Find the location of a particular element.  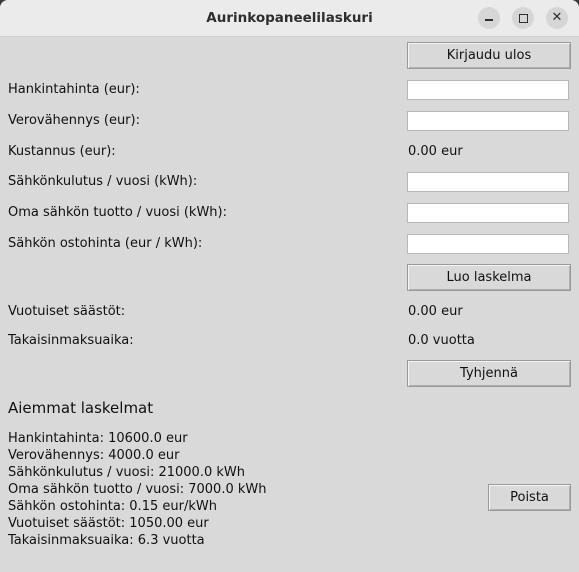

annual-savings-label: Vuotuiset säästöt: is located at coordinates (67, 311).